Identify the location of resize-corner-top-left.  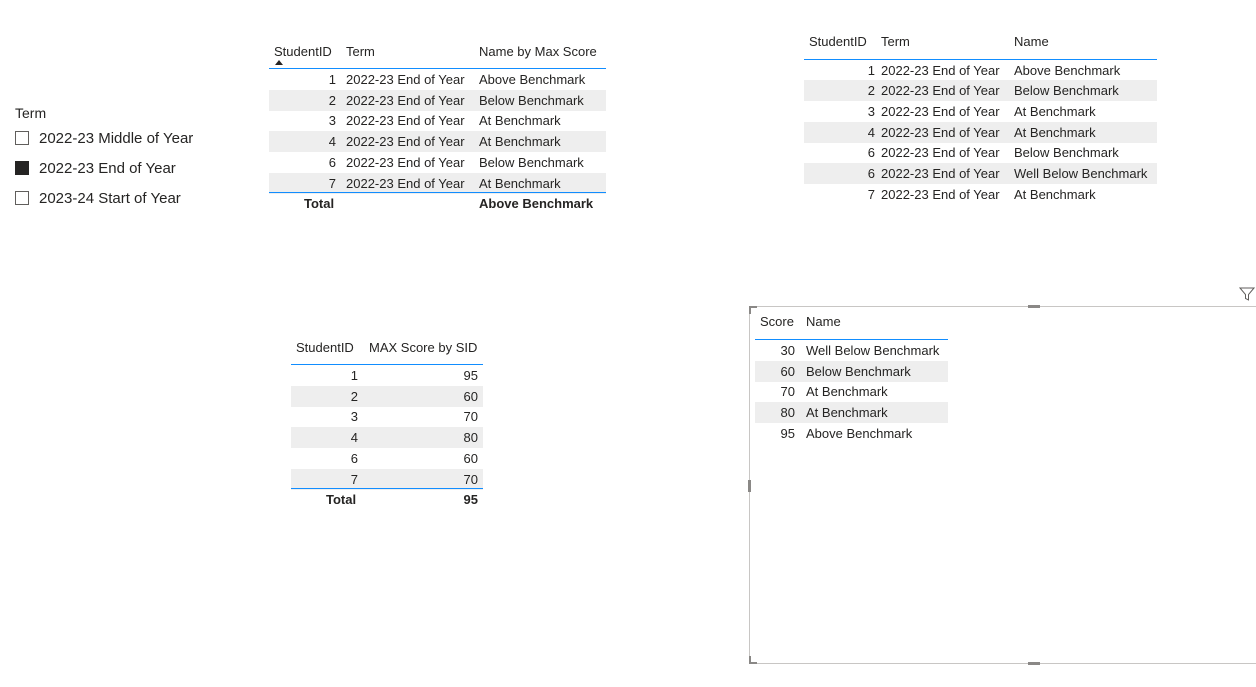
(753, 310).